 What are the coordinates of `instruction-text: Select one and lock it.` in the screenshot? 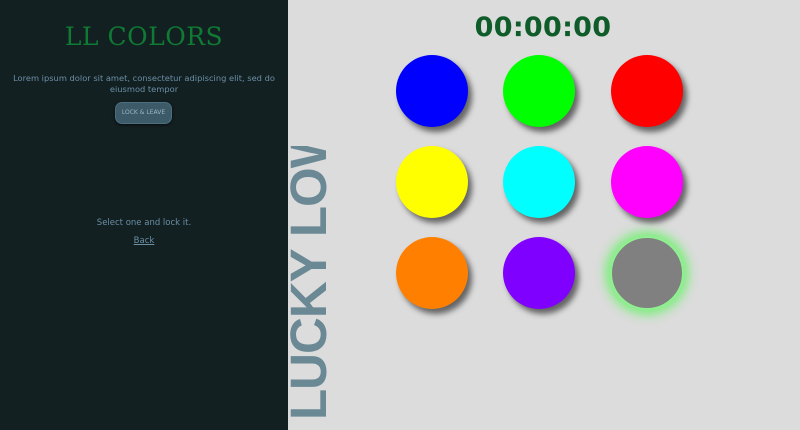 It's located at (144, 223).